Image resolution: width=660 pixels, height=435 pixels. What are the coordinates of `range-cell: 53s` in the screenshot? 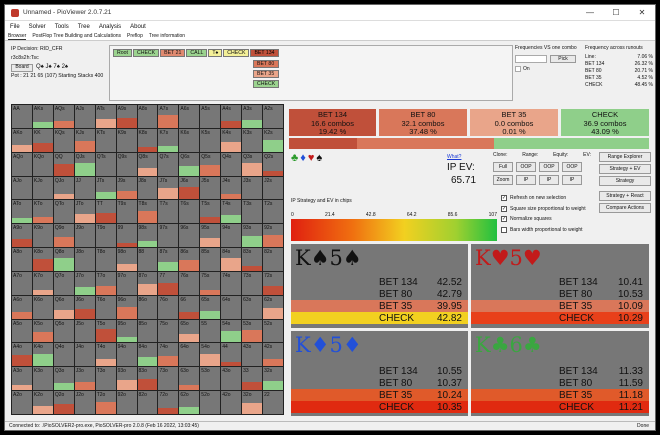 It's located at (252, 331).